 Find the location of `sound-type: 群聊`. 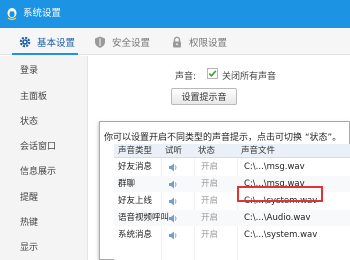

sound-type: 群聊 is located at coordinates (127, 184).